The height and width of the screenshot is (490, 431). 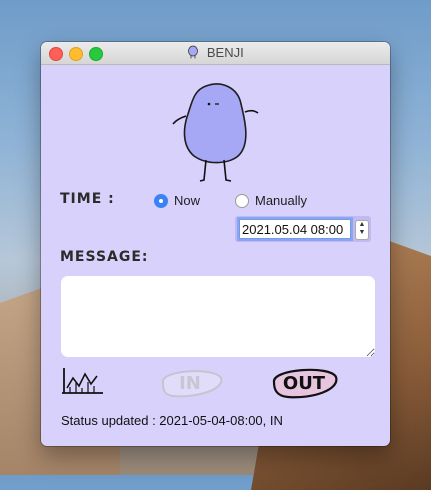 What do you see at coordinates (281, 200) in the screenshot?
I see `radio-manually-label: Manually` at bounding box center [281, 200].